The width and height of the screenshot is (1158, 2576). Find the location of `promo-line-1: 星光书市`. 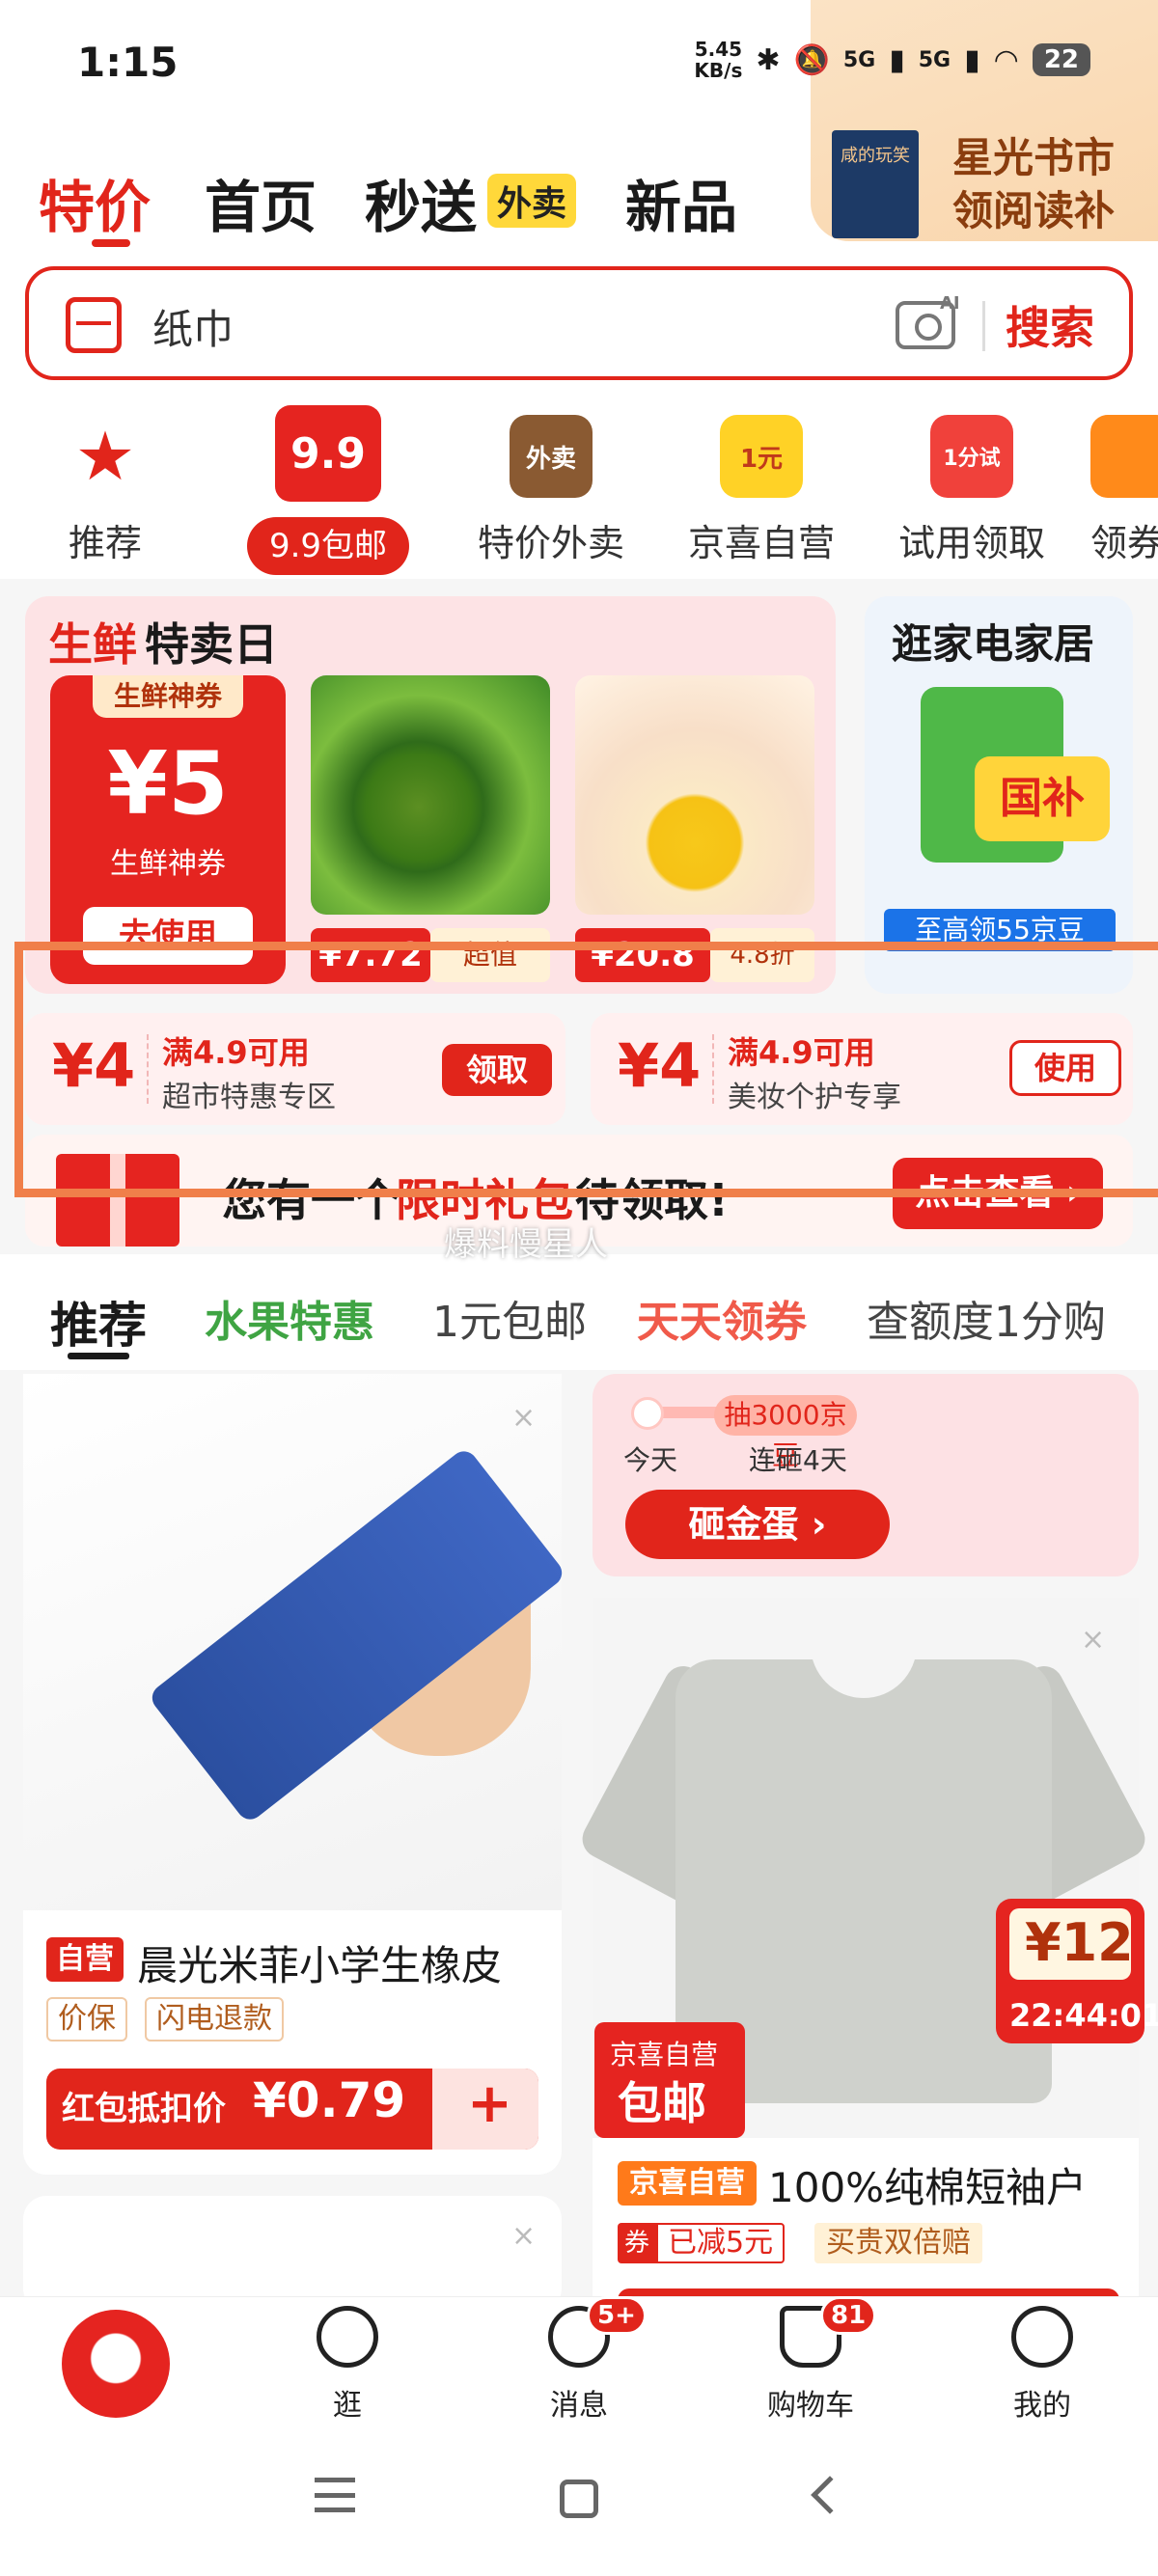

promo-line-1: 星光书市 is located at coordinates (1033, 157).